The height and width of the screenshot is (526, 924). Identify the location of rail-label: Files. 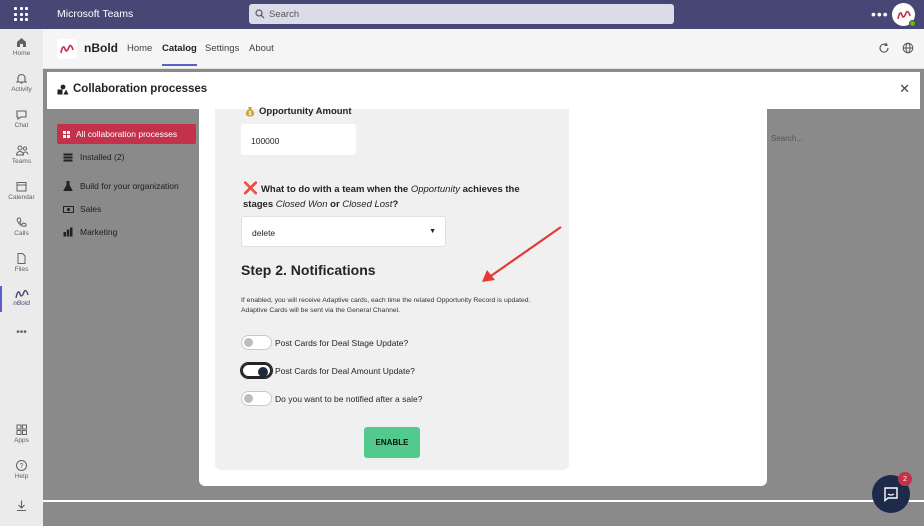
(21, 269).